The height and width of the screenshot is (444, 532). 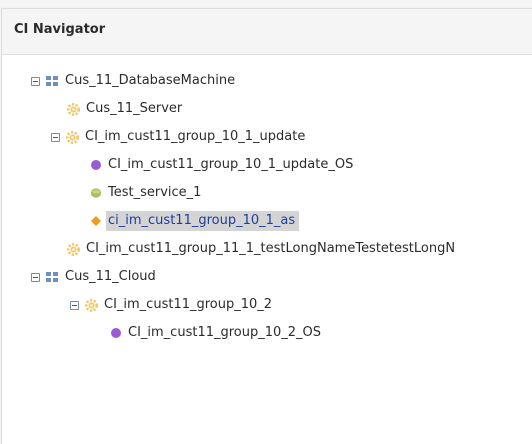 I want to click on panel-header: CI Navigator, so click(x=267, y=32).